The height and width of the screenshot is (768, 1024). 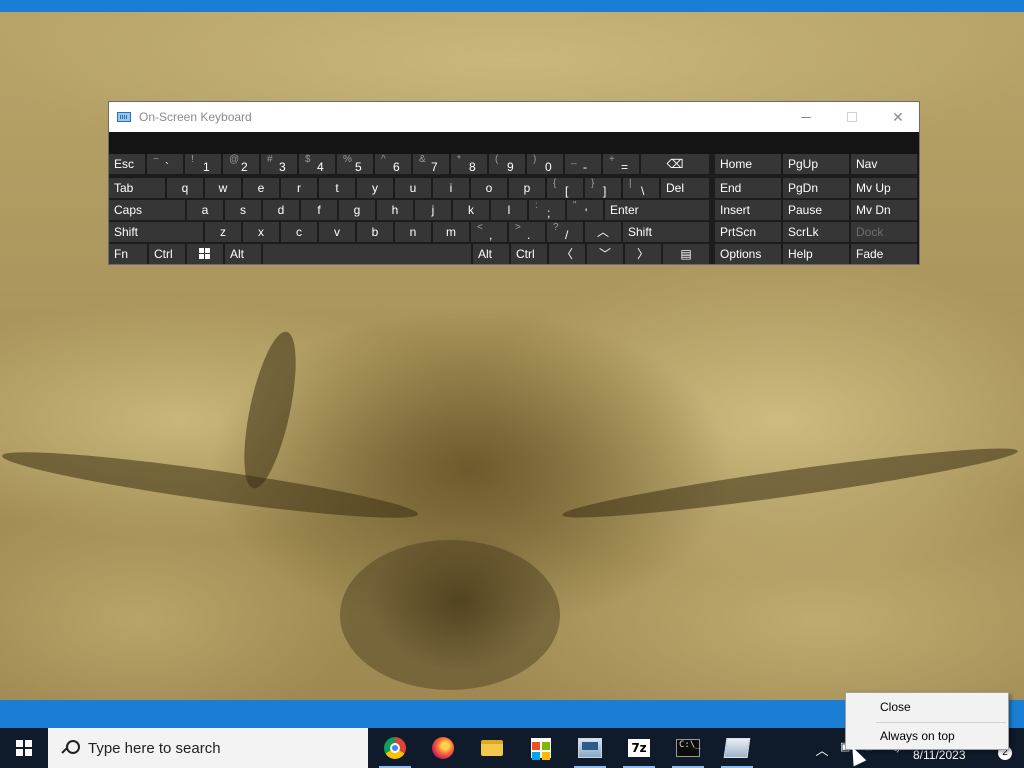 What do you see at coordinates (367, 254) in the screenshot?
I see `key-space` at bounding box center [367, 254].